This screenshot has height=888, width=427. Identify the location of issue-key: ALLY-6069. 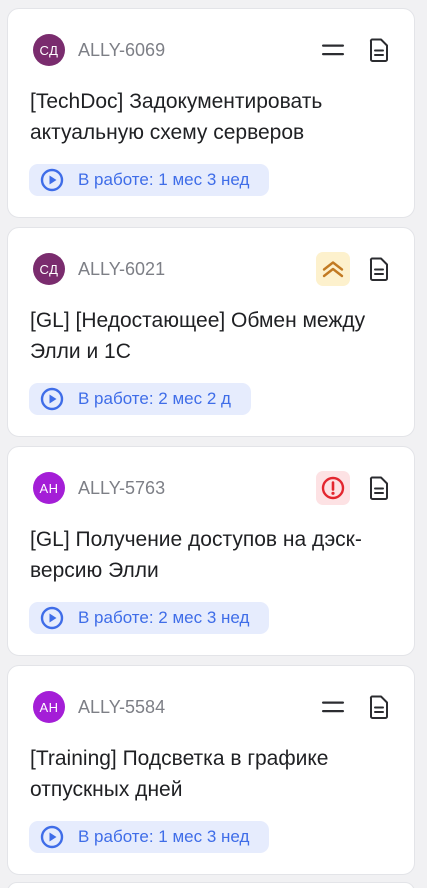
(197, 50).